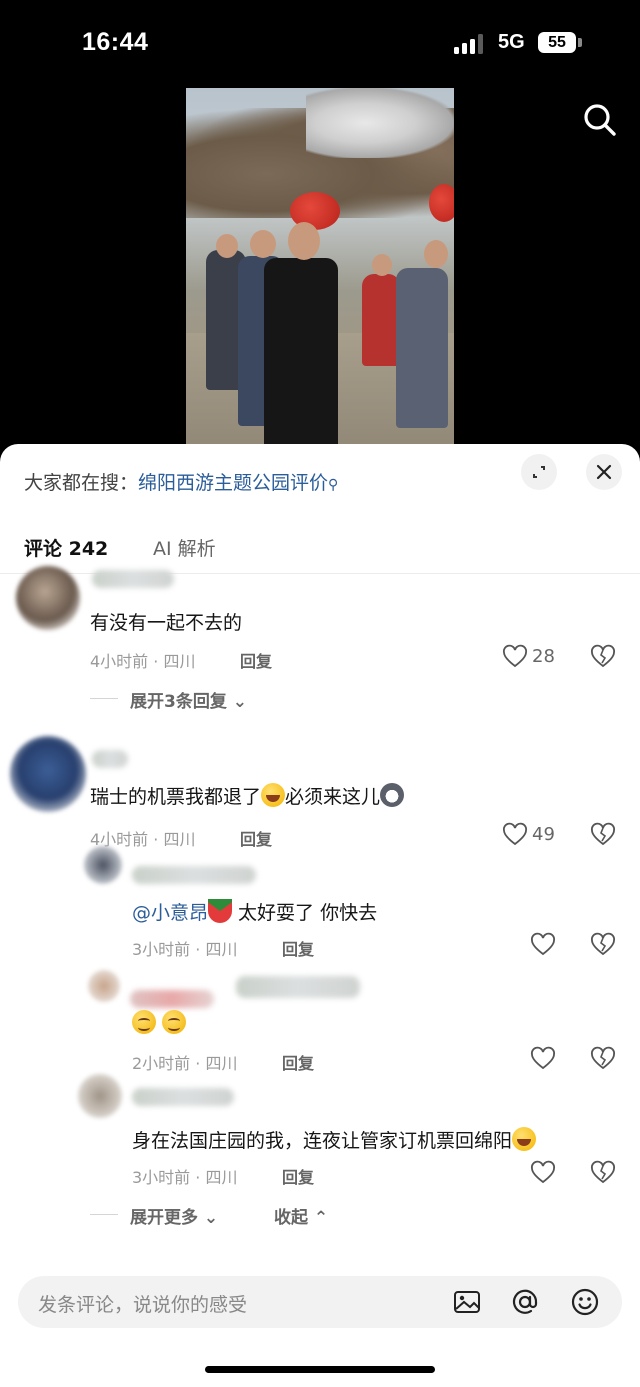 This screenshot has width=640, height=1387. I want to click on comment-text-part1: 瑞士的机票我都退了, so click(176, 797).